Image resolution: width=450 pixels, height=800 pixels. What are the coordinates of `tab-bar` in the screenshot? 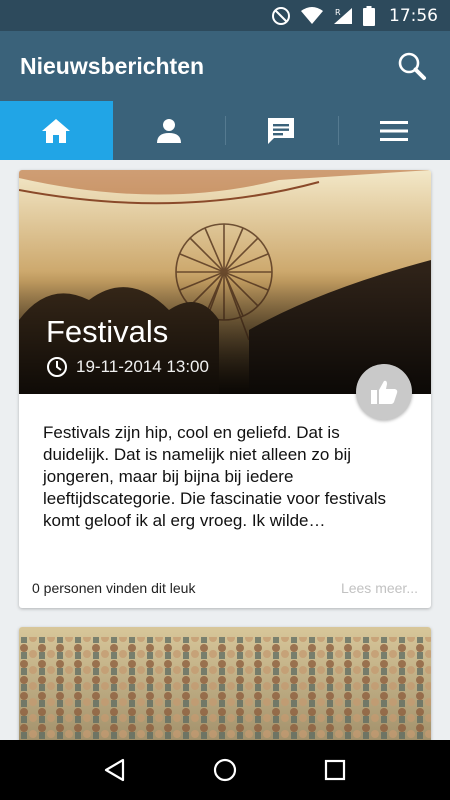 It's located at (225, 130).